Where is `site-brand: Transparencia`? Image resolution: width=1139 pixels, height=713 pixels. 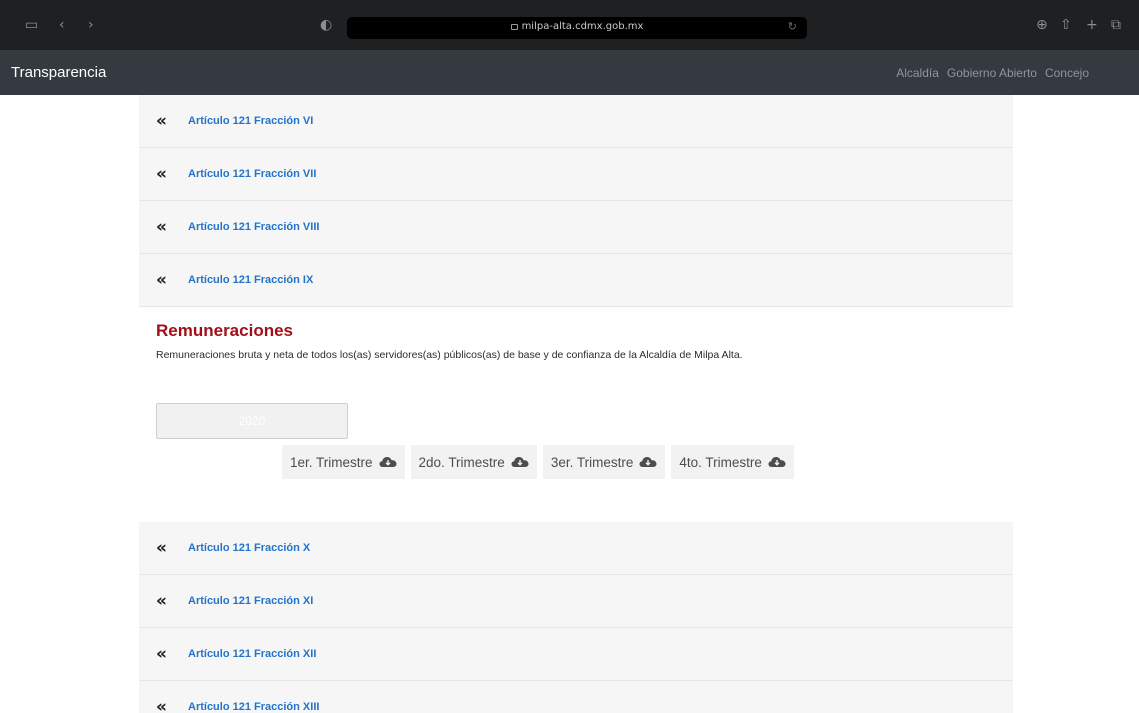 site-brand: Transparencia is located at coordinates (58, 72).